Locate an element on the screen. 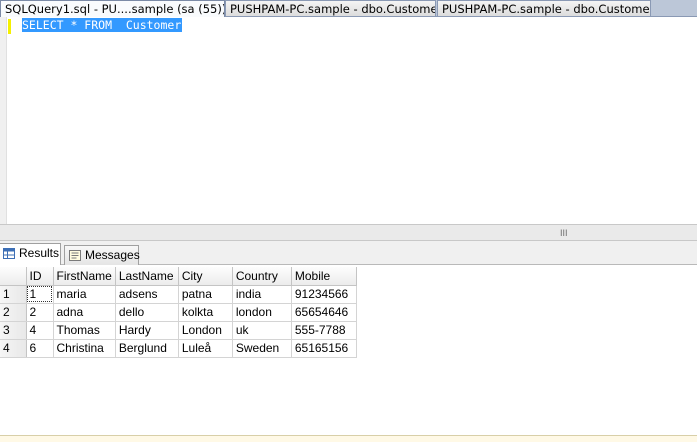 Image resolution: width=697 pixels, height=442 pixels. tab-customer-2: PUSHPAM-PC.sample - dbo.Customer is located at coordinates (544, 8).